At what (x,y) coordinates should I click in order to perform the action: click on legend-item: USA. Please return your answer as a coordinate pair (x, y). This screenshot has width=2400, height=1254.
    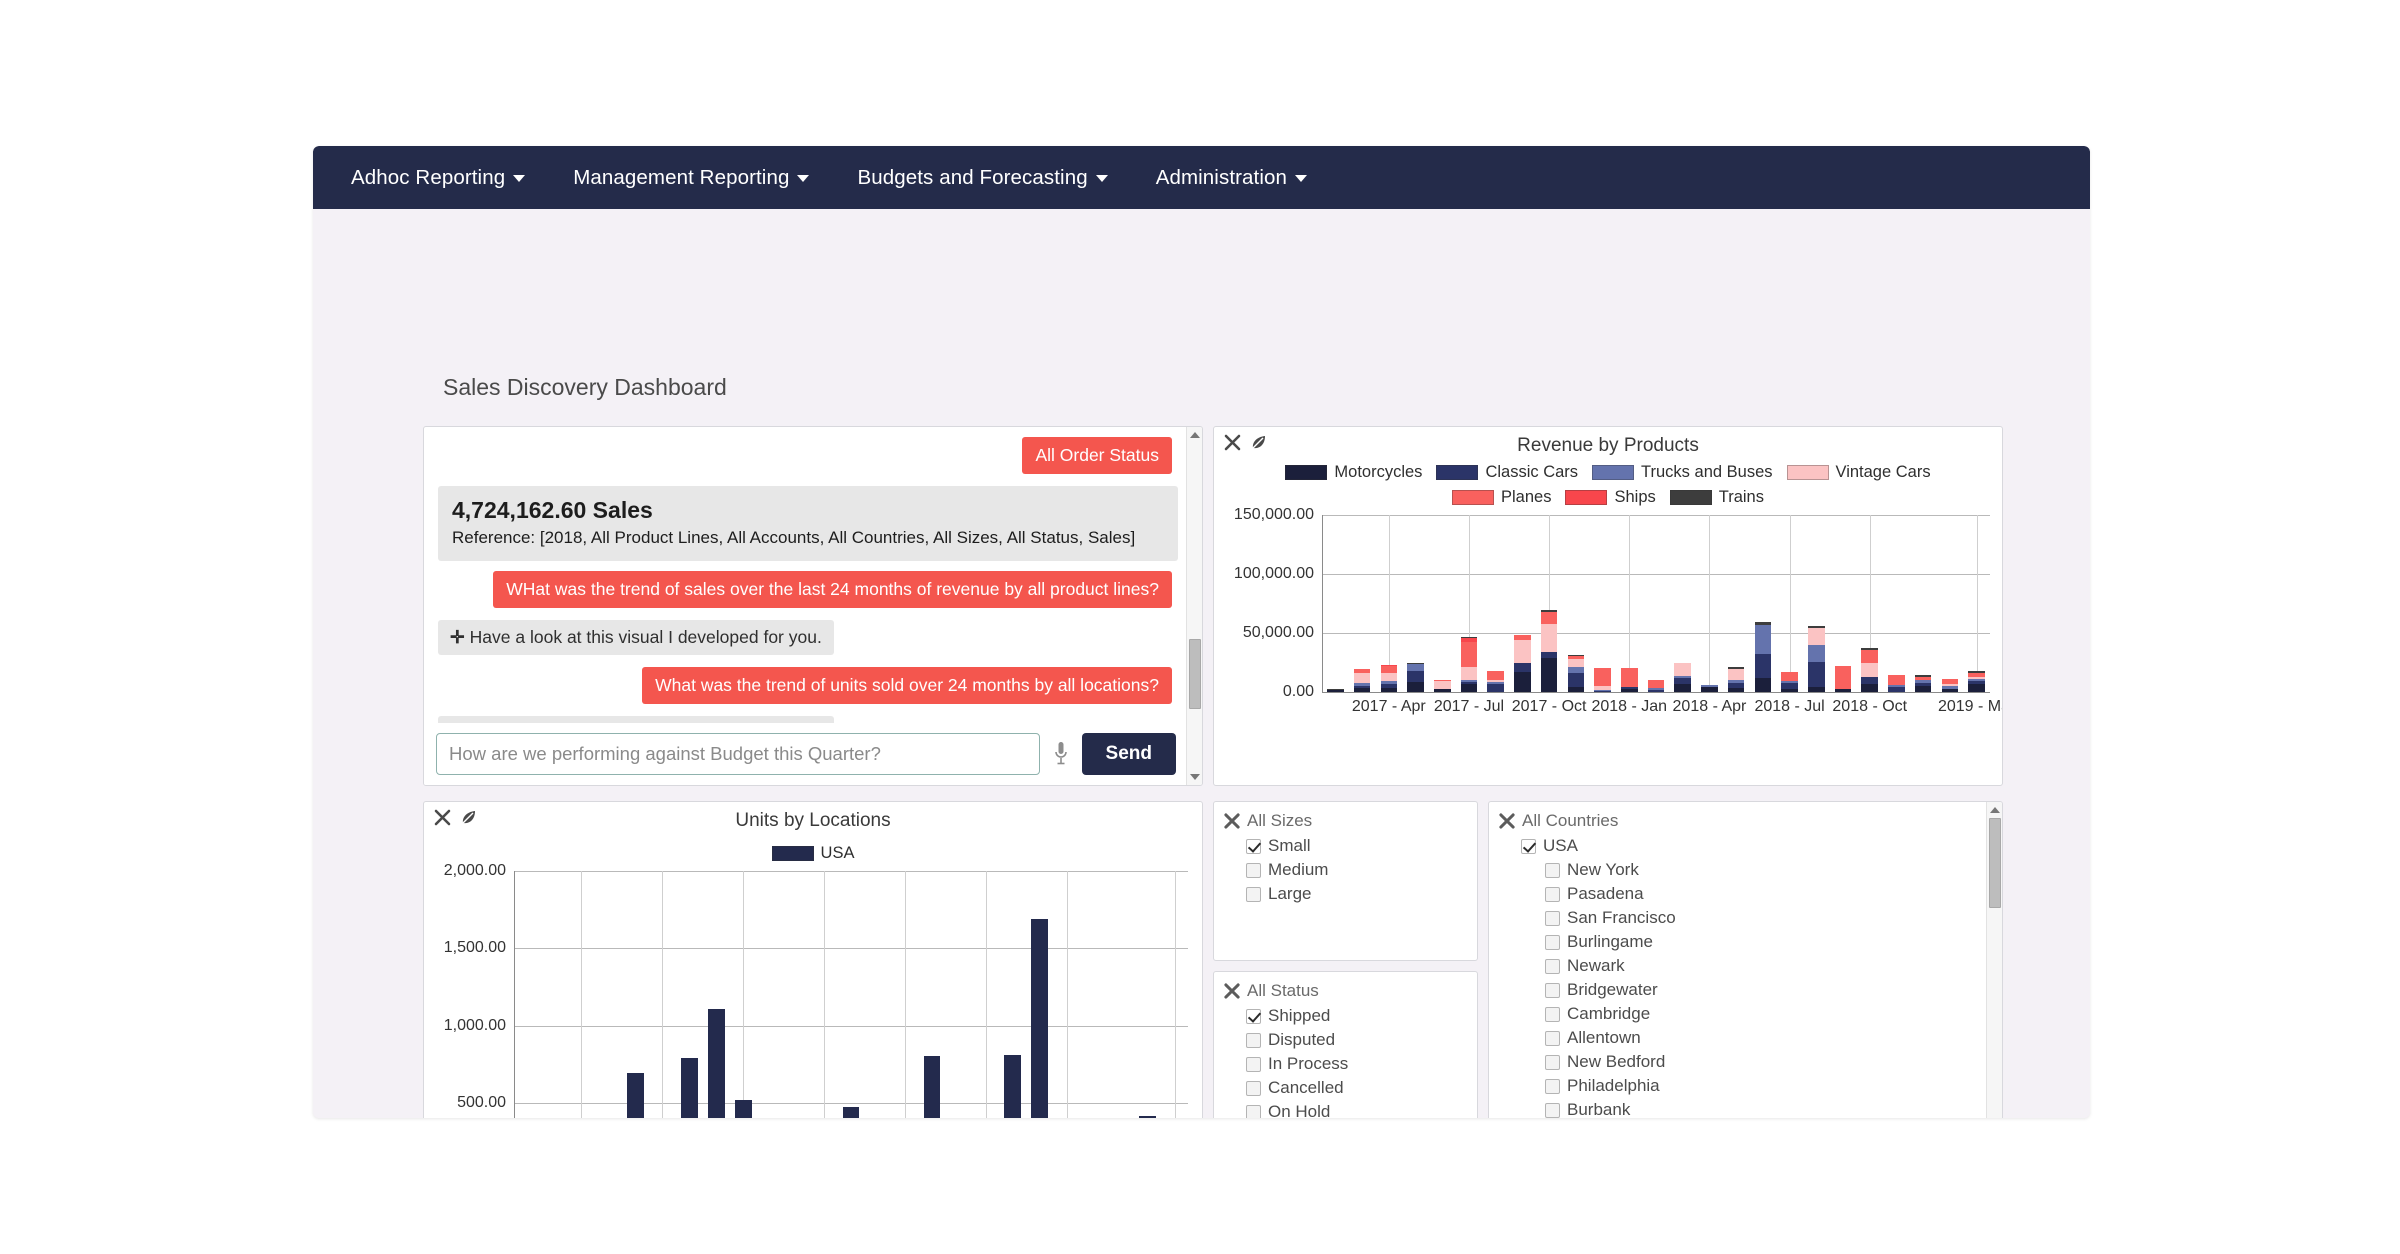
    Looking at the image, I should click on (812, 853).